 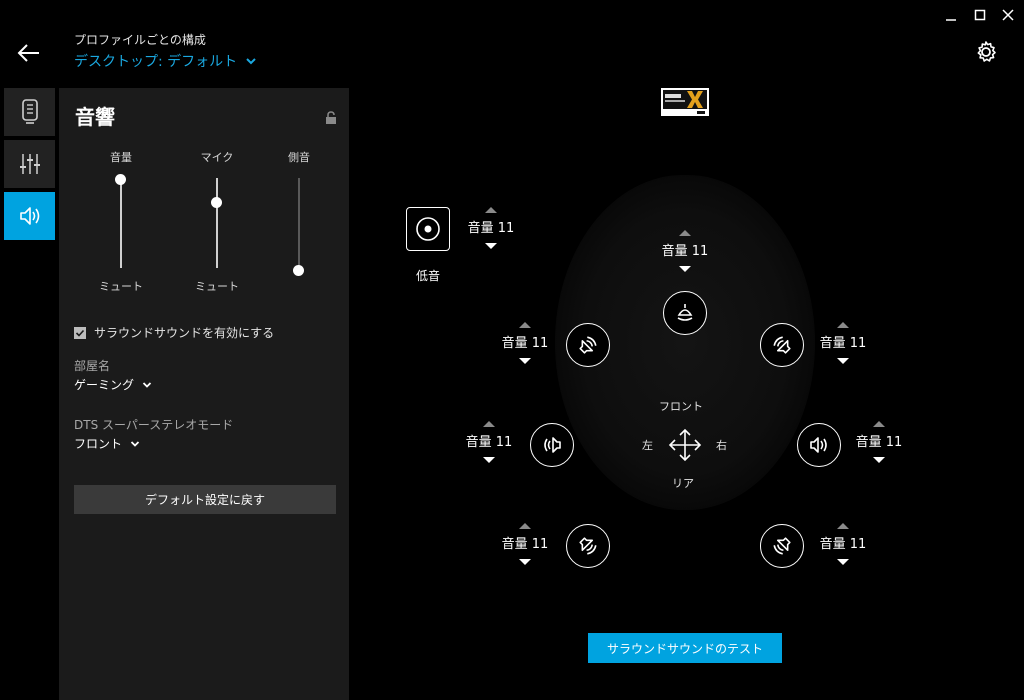 I want to click on left-label: 左, so click(x=647, y=445).